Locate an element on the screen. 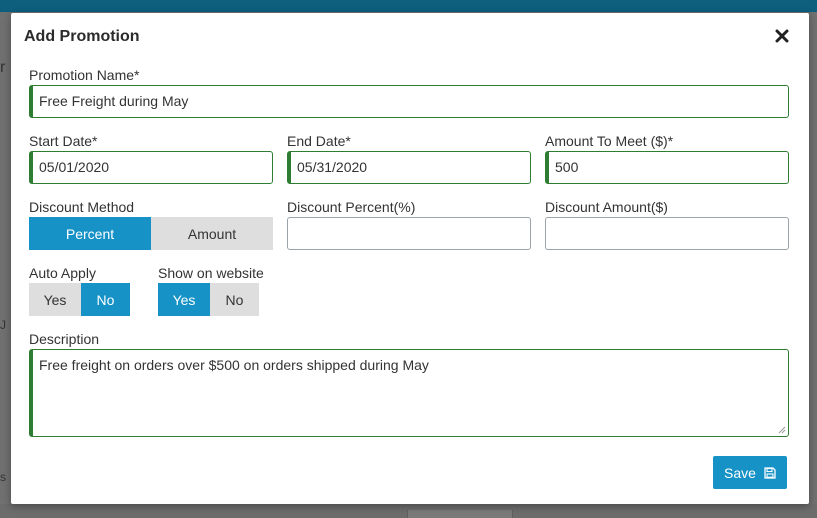  close-icon is located at coordinates (782, 36).